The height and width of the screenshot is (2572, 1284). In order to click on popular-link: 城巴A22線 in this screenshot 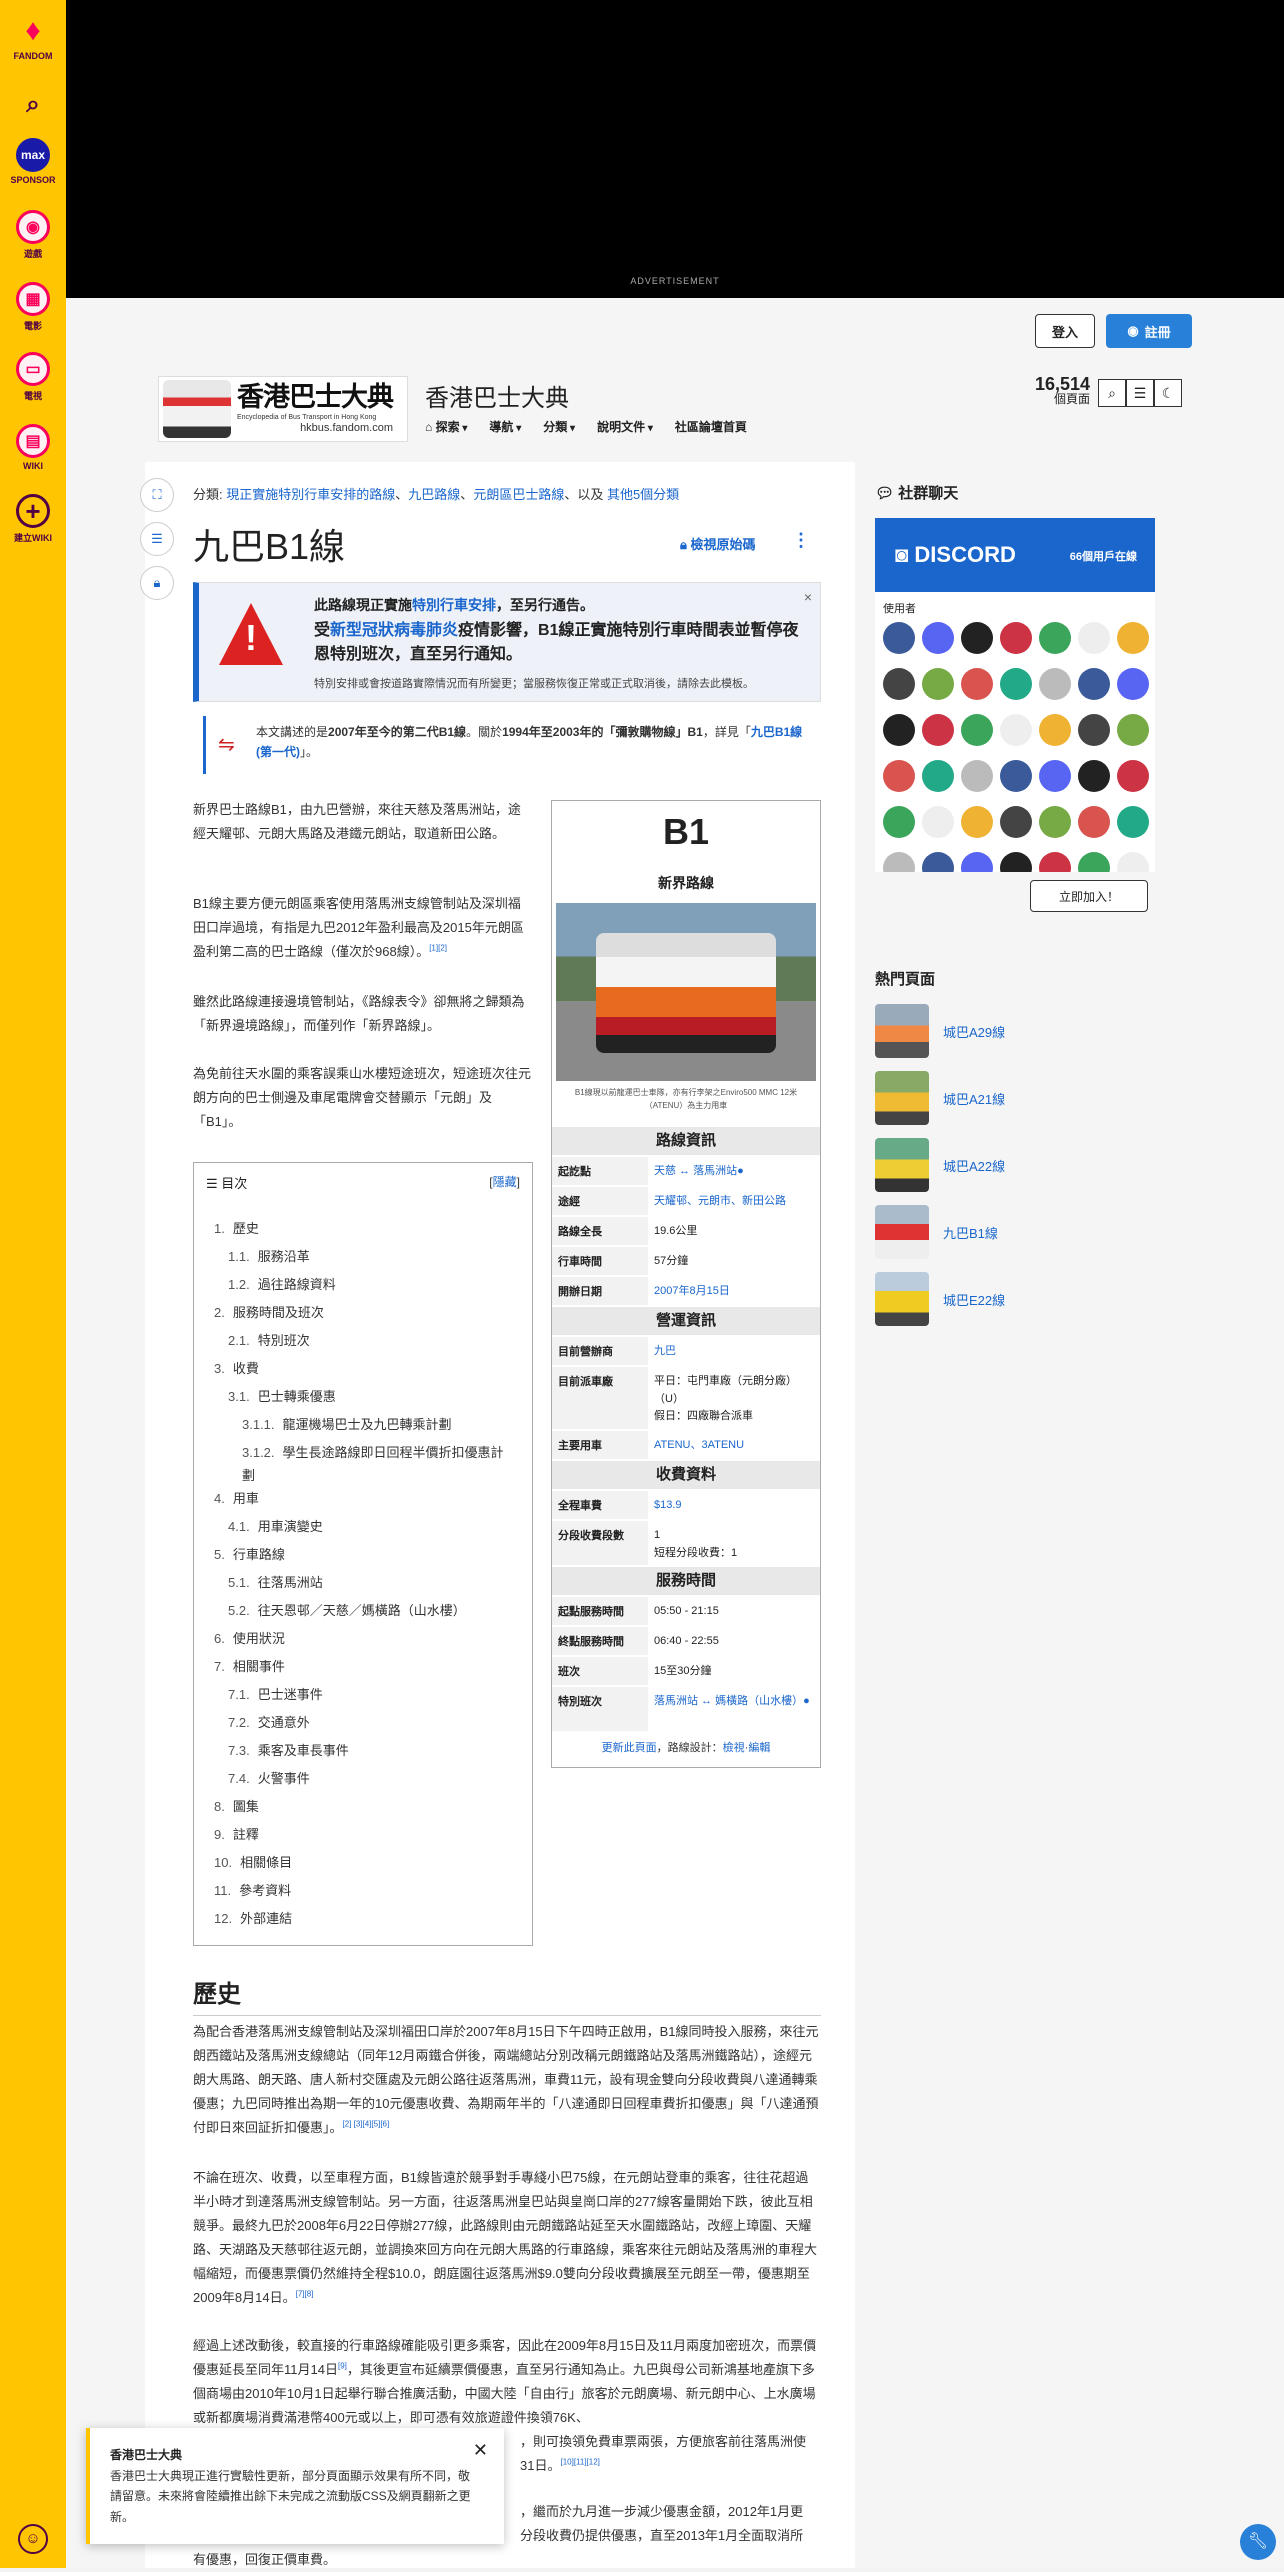, I will do `click(974, 1165)`.